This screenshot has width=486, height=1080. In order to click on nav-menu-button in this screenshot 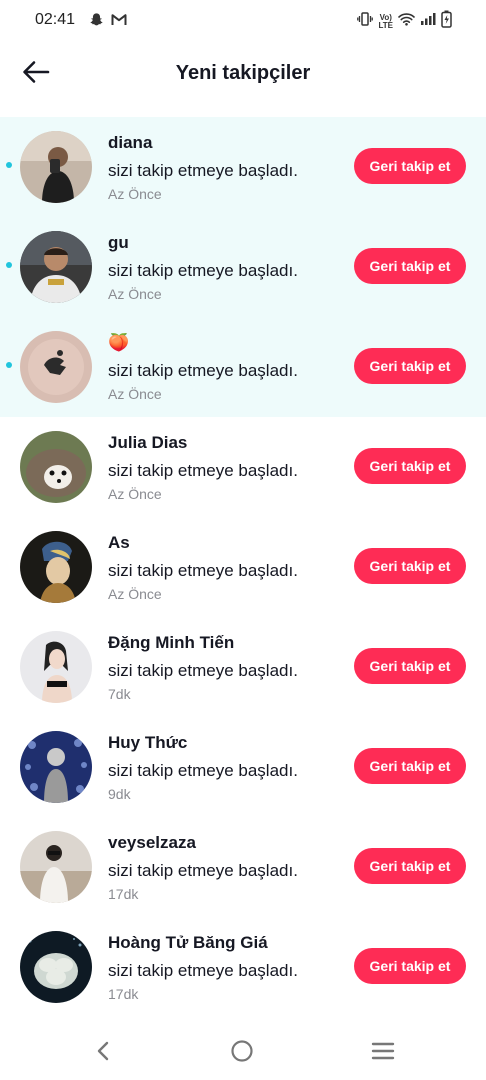, I will do `click(383, 1053)`.